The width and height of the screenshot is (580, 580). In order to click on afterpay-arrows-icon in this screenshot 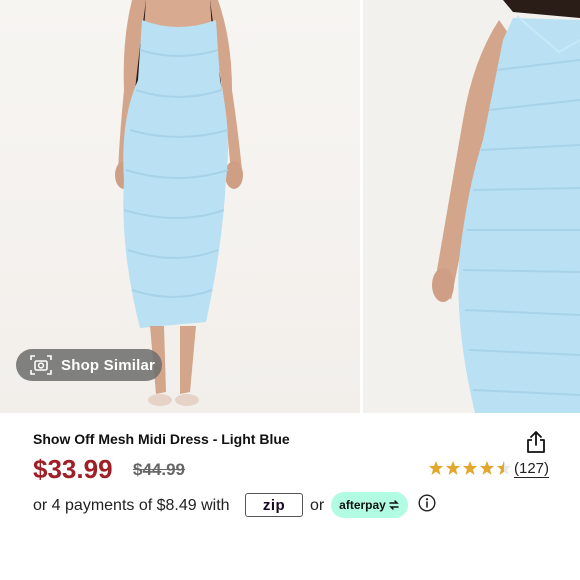, I will do `click(394, 505)`.